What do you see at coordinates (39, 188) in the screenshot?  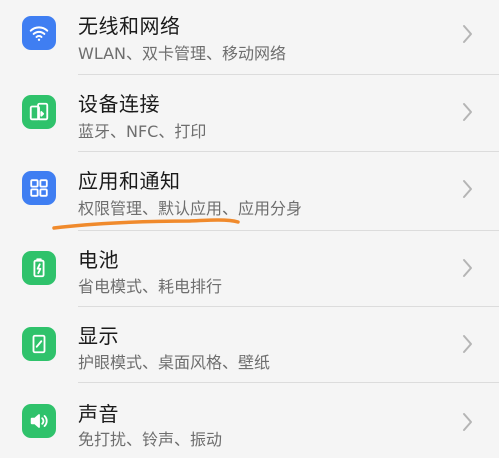 I see `apps-grid-icon` at bounding box center [39, 188].